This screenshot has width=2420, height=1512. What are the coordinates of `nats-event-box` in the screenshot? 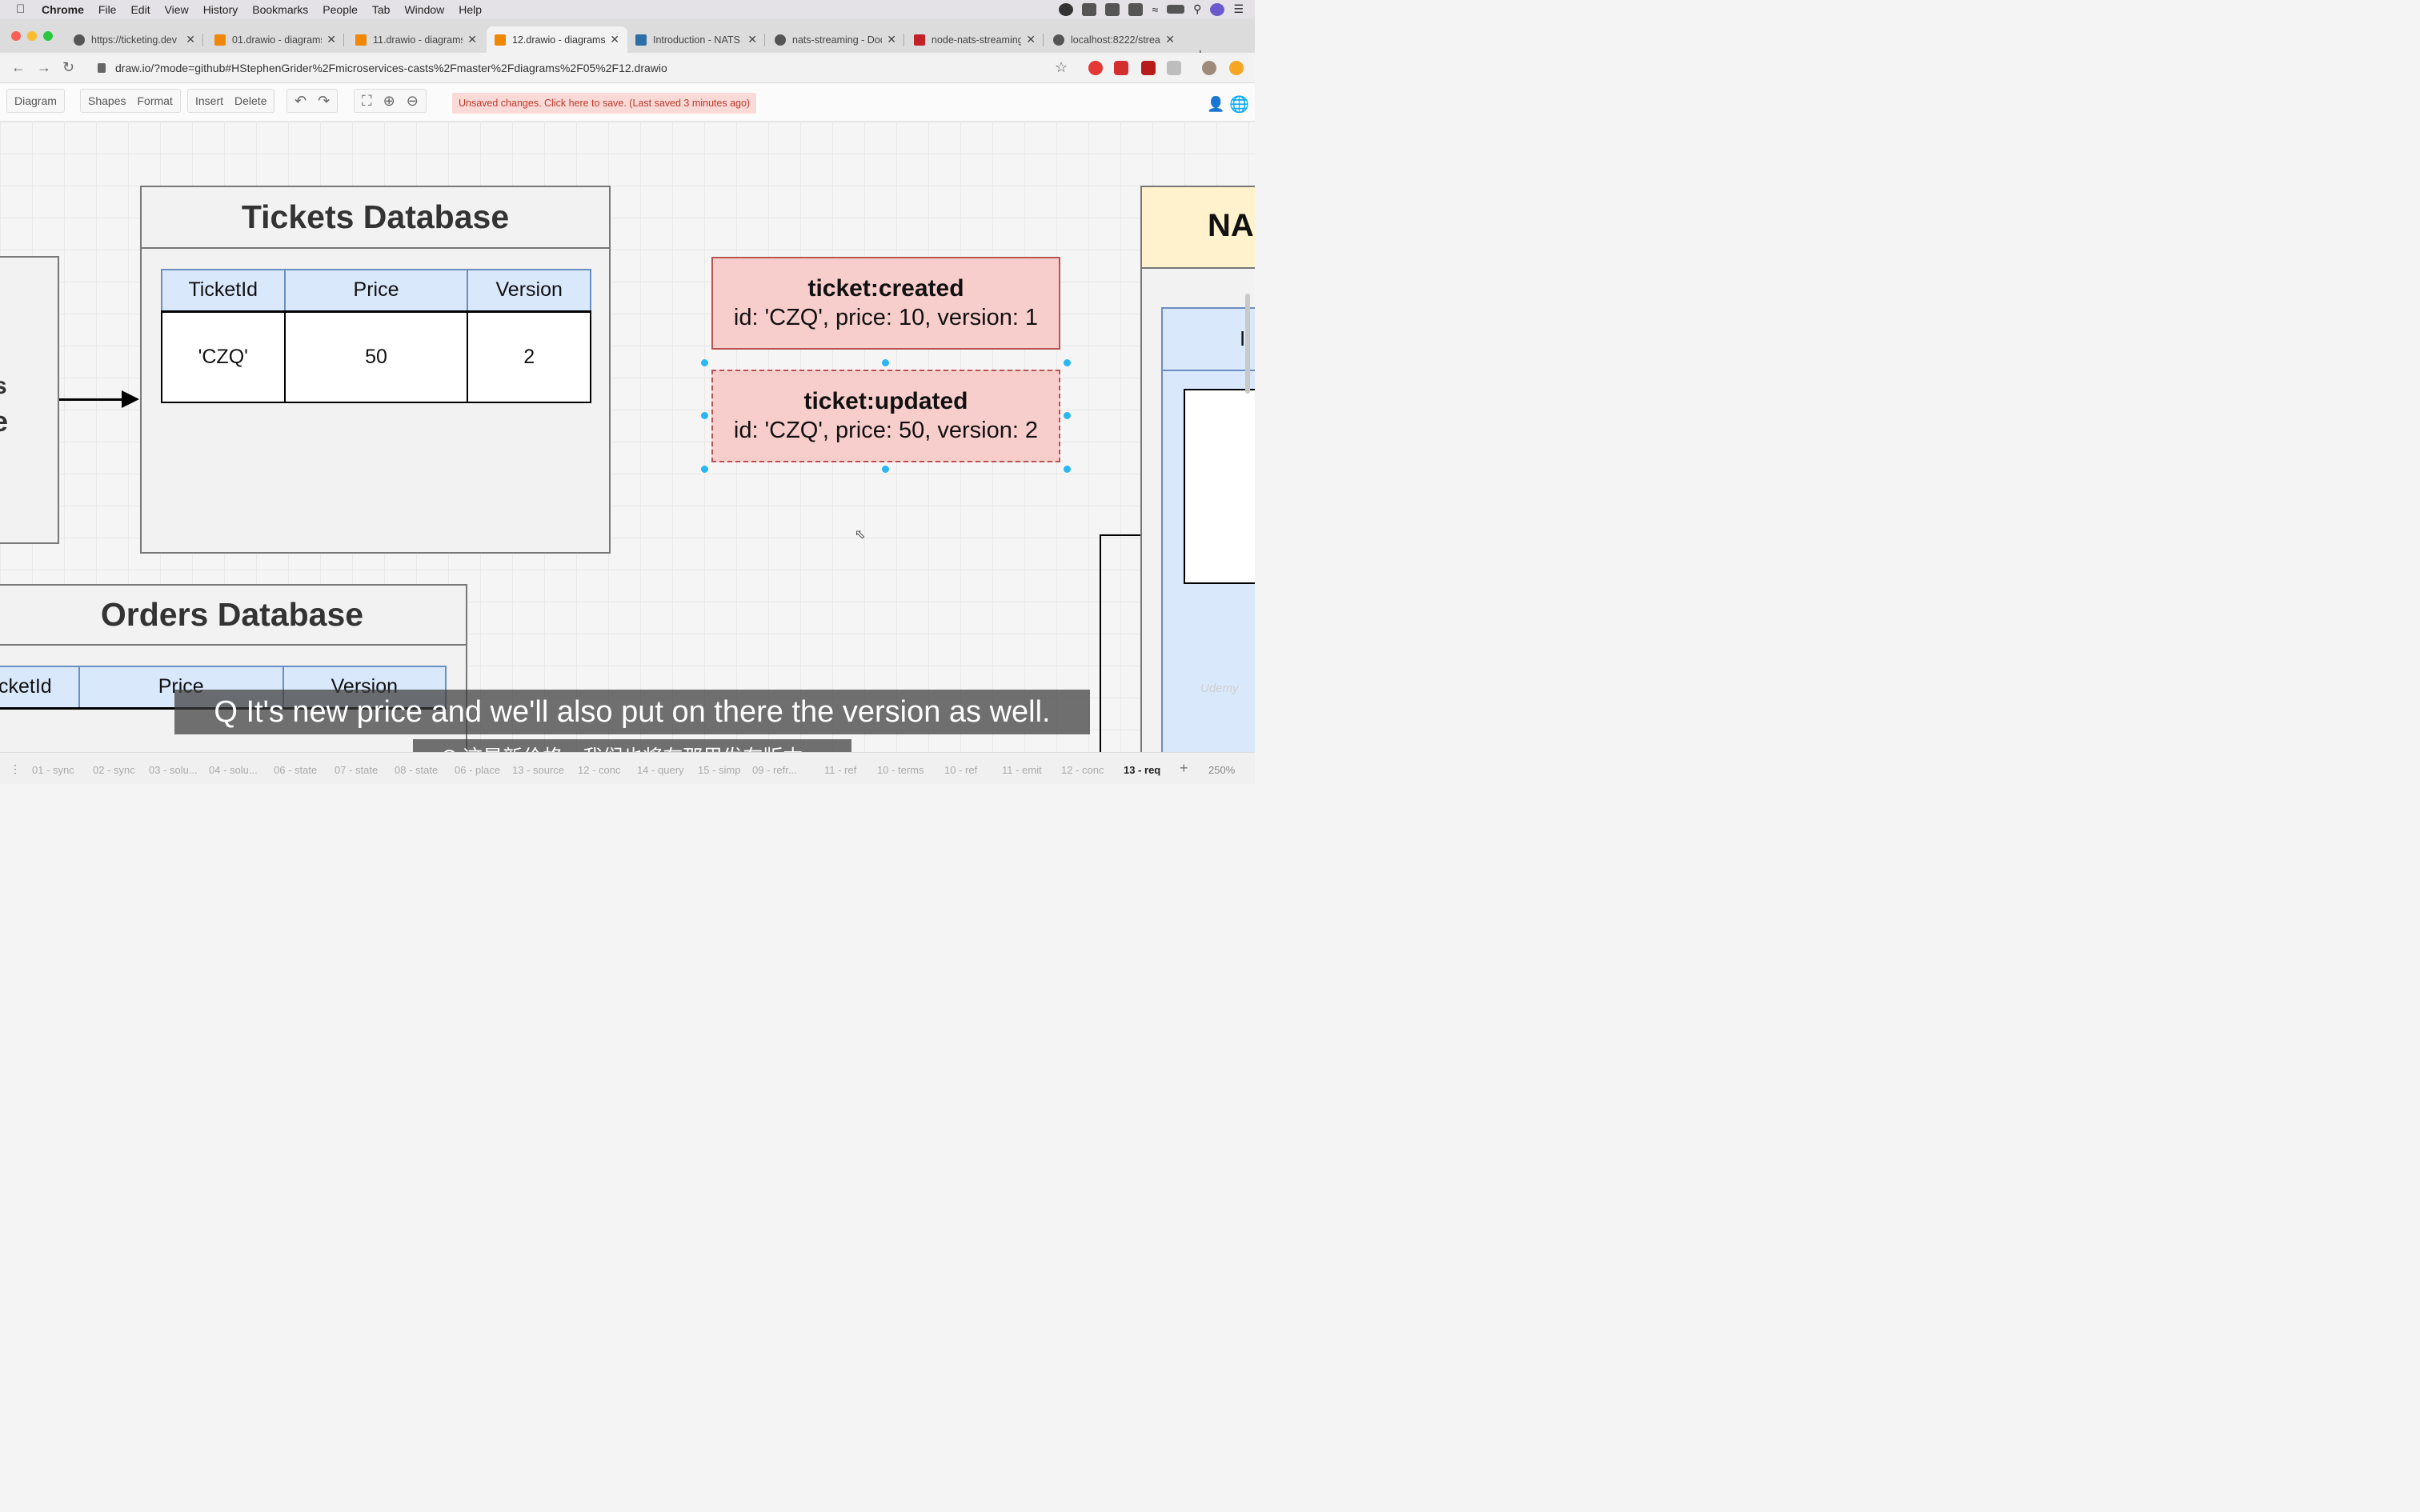 It's located at (1219, 486).